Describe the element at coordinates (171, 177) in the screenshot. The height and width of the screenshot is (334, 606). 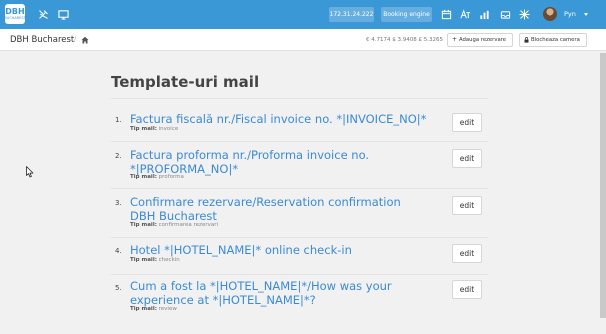
I see `template-type-value: proforma` at that location.